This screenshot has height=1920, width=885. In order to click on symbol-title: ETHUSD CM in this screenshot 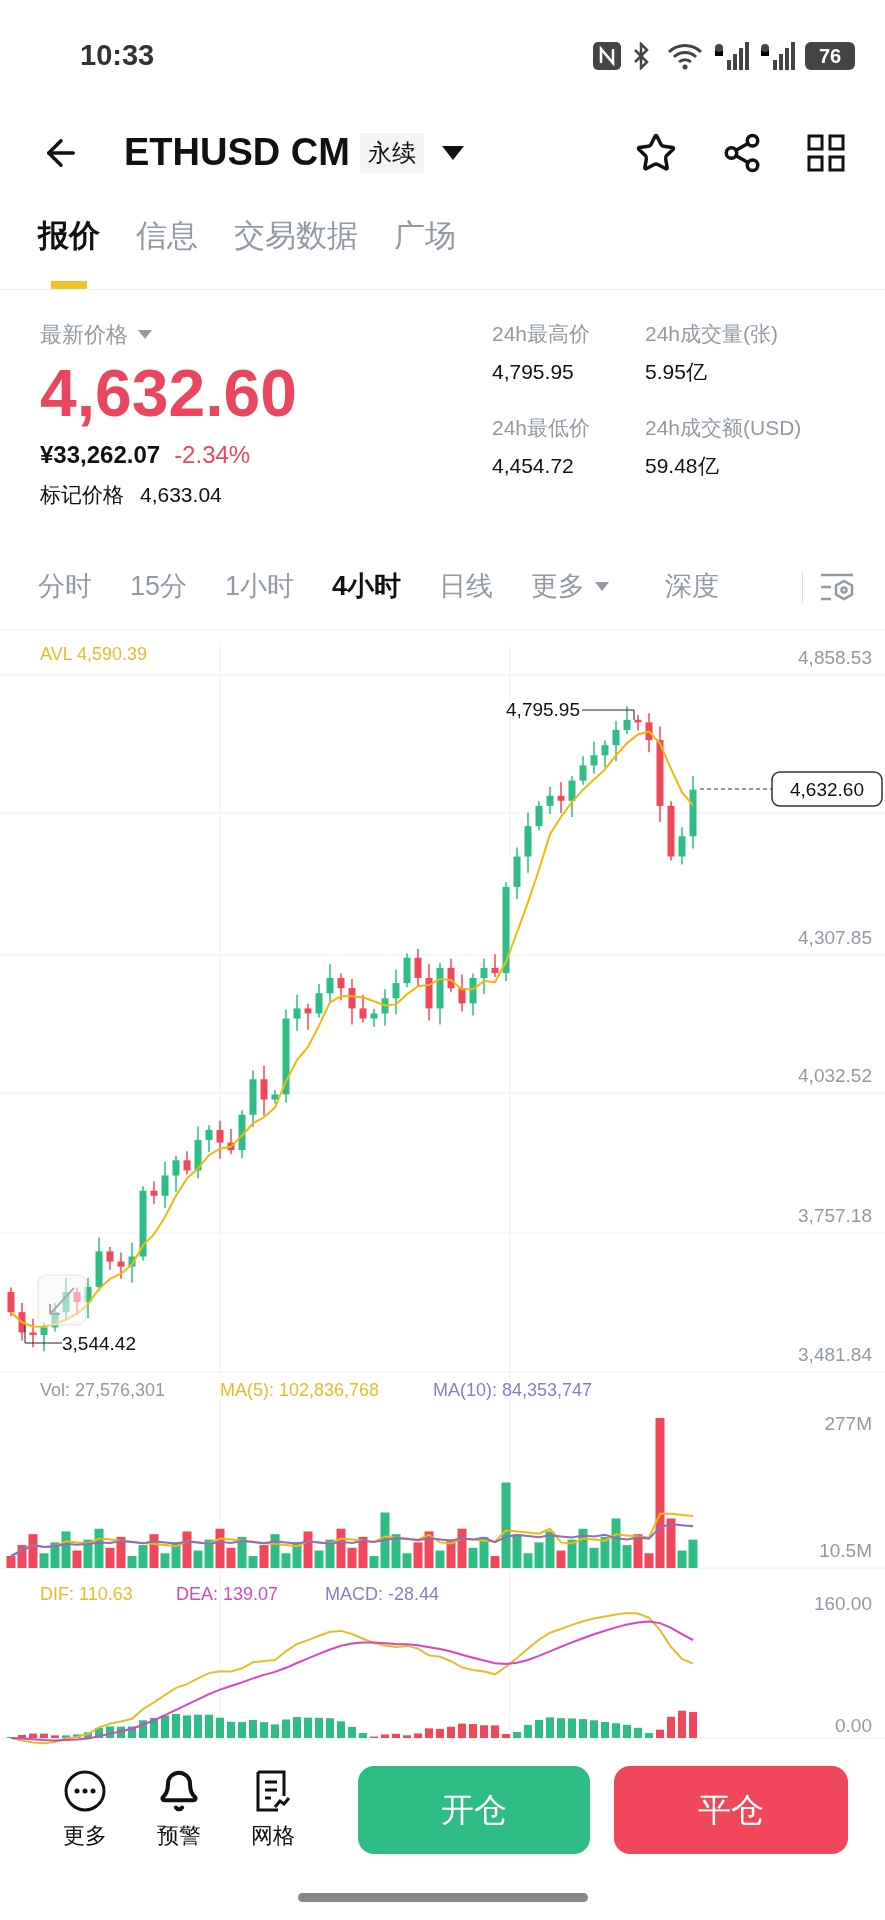, I will do `click(237, 152)`.